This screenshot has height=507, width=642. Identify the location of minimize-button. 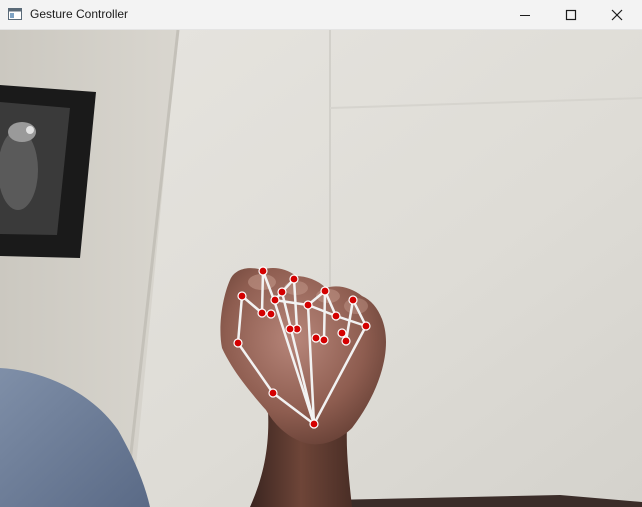
(525, 14).